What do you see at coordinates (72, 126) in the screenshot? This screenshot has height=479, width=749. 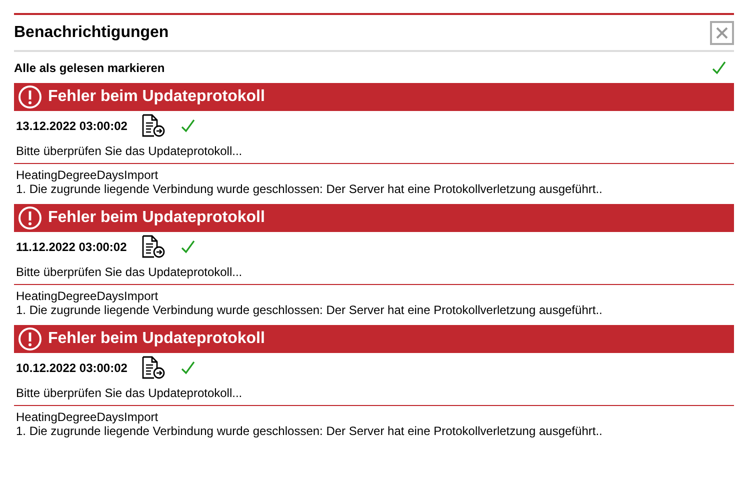 I see `notification-date: 13.12.2022 03:00:02` at bounding box center [72, 126].